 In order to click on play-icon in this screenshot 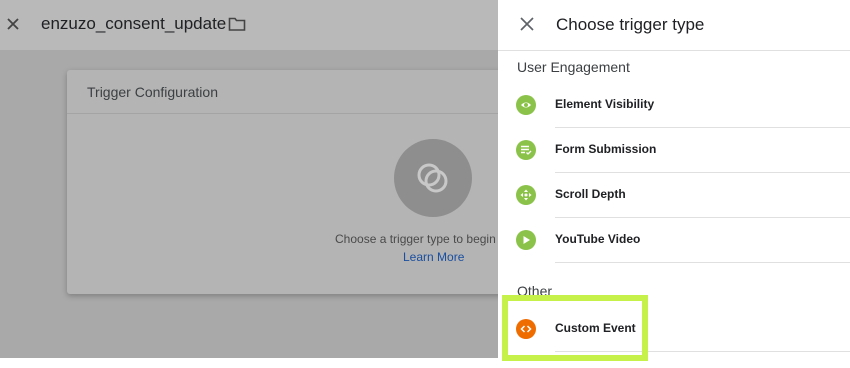, I will do `click(526, 240)`.